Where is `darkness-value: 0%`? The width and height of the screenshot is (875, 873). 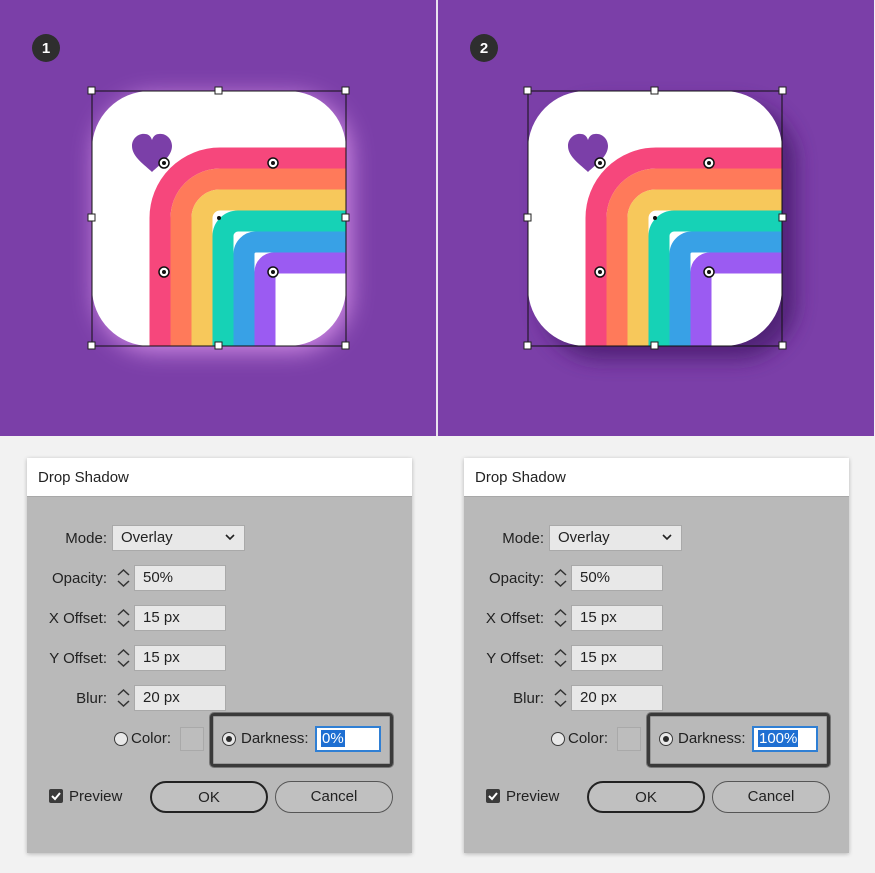
darkness-value: 0% is located at coordinates (333, 738).